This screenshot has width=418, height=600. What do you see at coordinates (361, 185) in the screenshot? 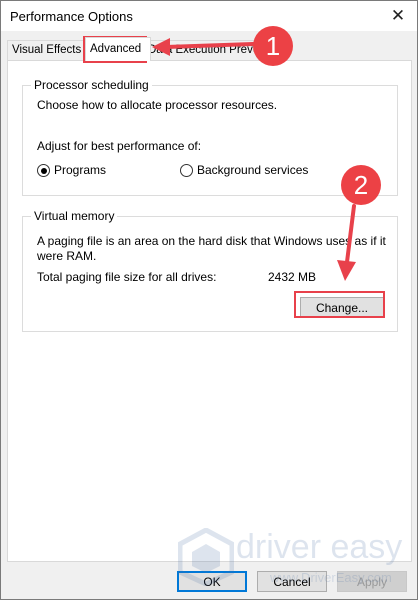
I see `step-2-badge: 2` at bounding box center [361, 185].